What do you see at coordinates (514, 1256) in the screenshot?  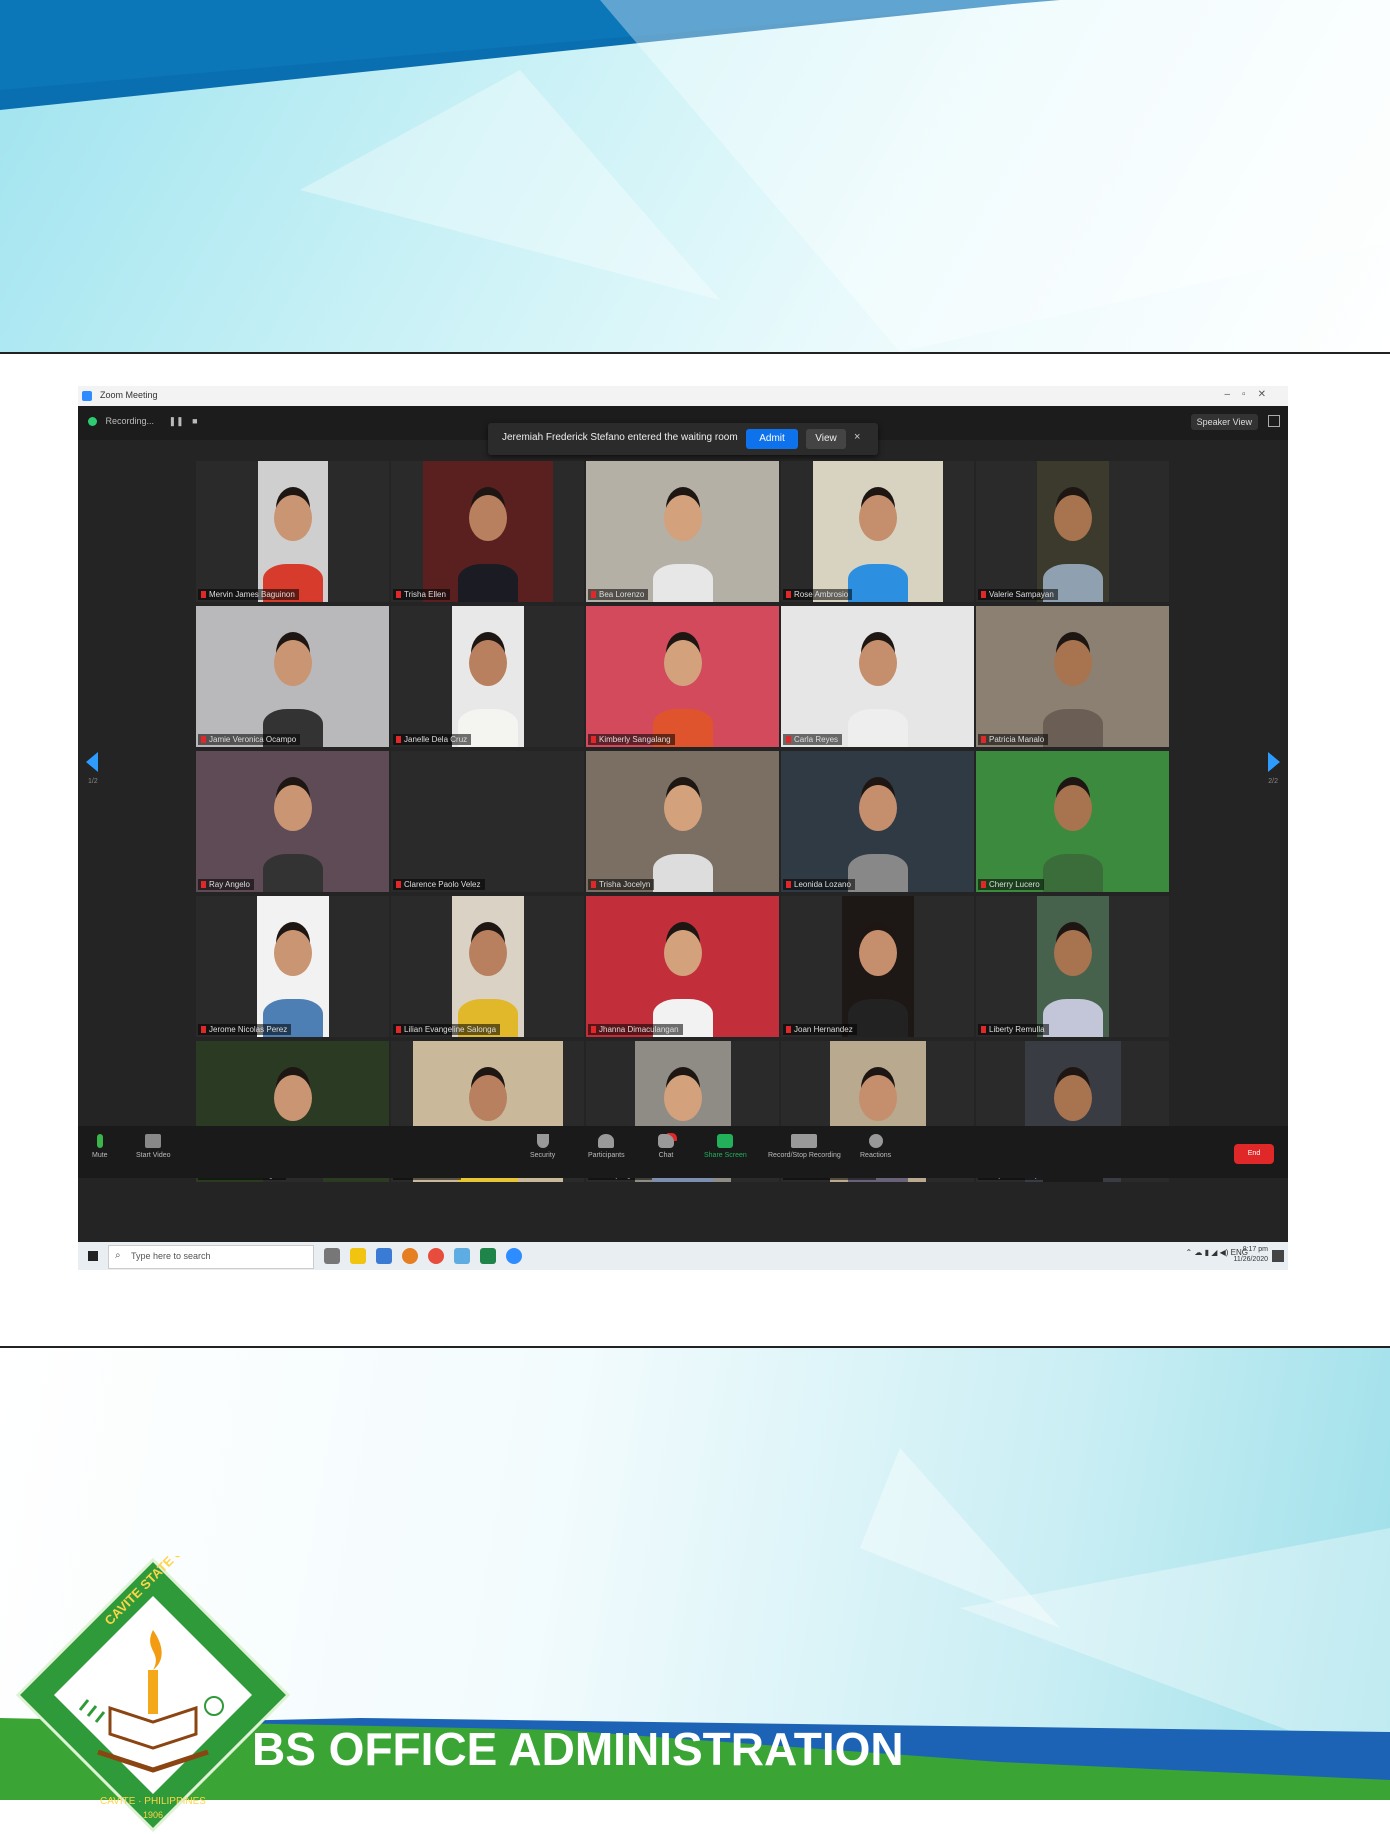 I see `zoom-taskbar-icon` at bounding box center [514, 1256].